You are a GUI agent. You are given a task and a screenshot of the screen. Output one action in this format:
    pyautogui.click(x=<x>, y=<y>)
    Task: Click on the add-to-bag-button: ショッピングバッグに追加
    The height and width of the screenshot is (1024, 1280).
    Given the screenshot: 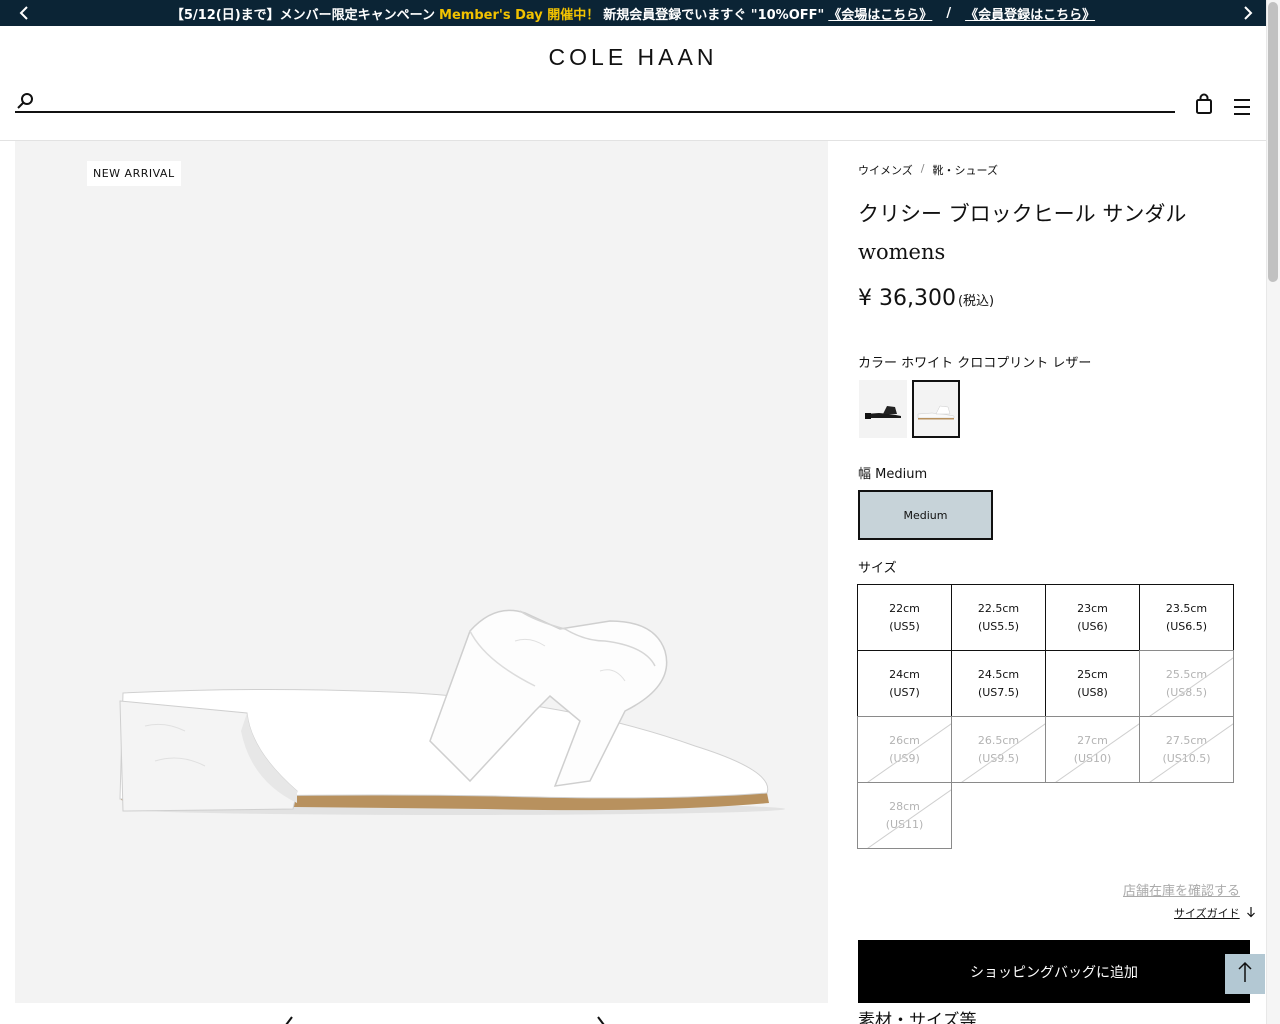 What is the action you would take?
    pyautogui.click(x=1054, y=971)
    